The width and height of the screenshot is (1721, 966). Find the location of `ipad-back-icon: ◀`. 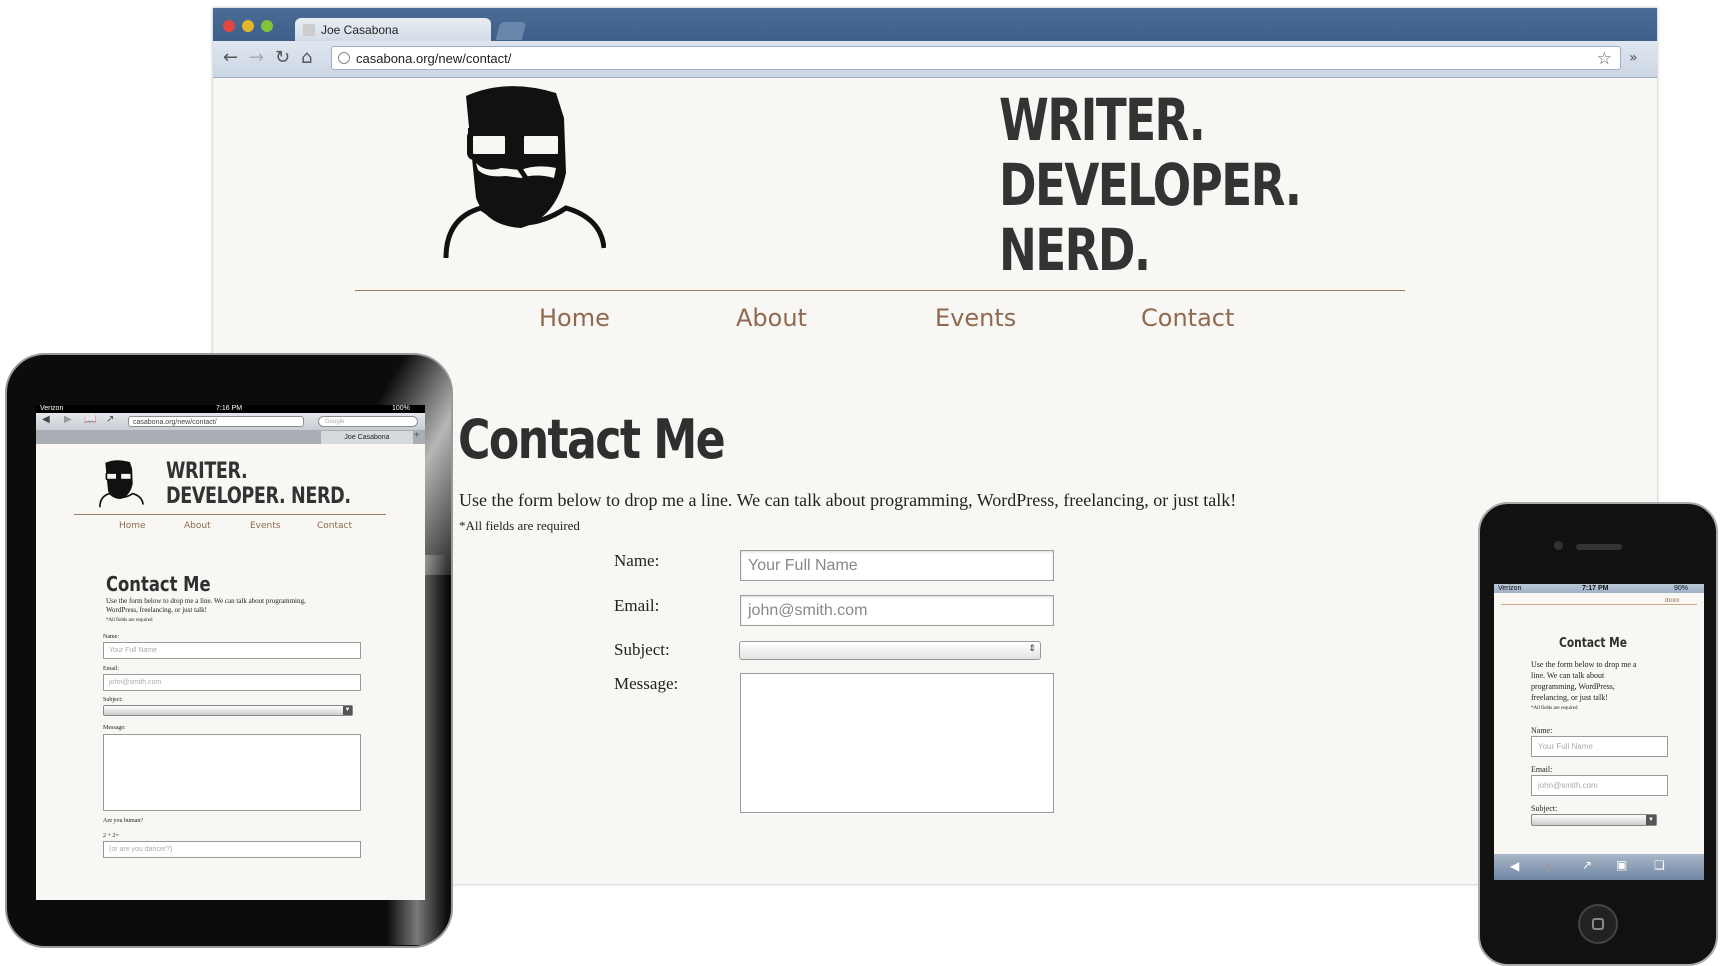

ipad-back-icon: ◀ is located at coordinates (46, 419).